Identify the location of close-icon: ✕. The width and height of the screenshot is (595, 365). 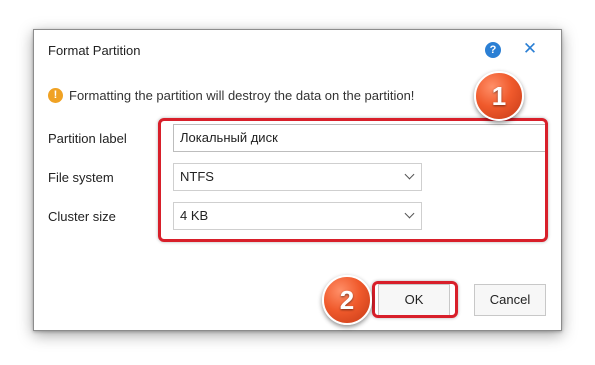
(530, 49).